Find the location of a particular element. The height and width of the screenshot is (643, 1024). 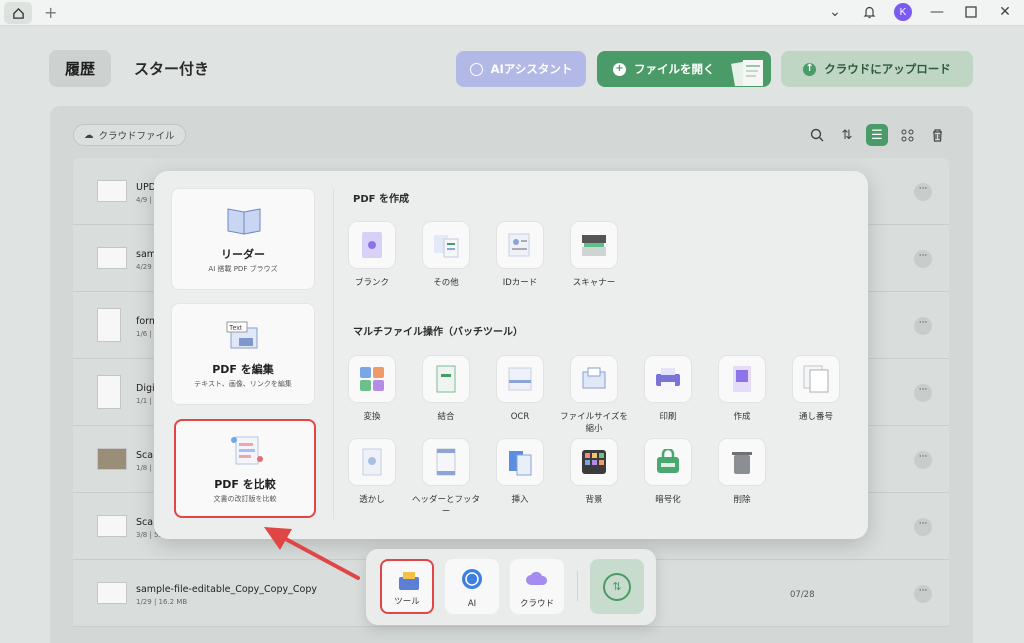

tool-label: 変換 is located at coordinates (372, 417).